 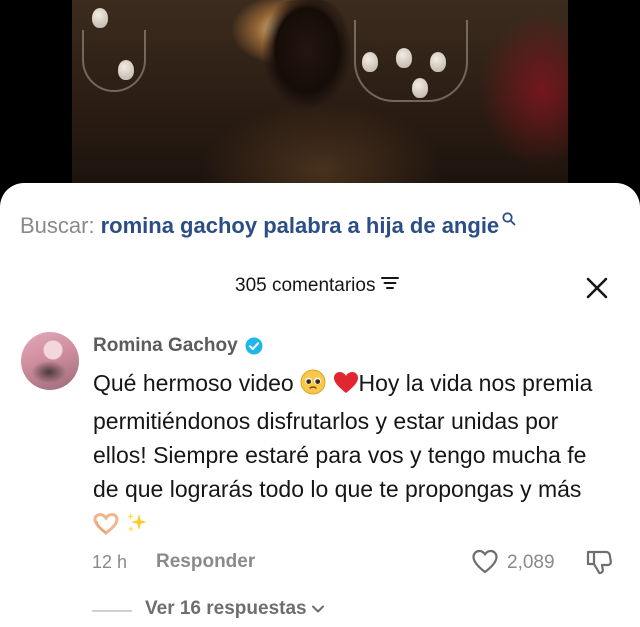 What do you see at coordinates (254, 346) in the screenshot?
I see `verified-badge-icon` at bounding box center [254, 346].